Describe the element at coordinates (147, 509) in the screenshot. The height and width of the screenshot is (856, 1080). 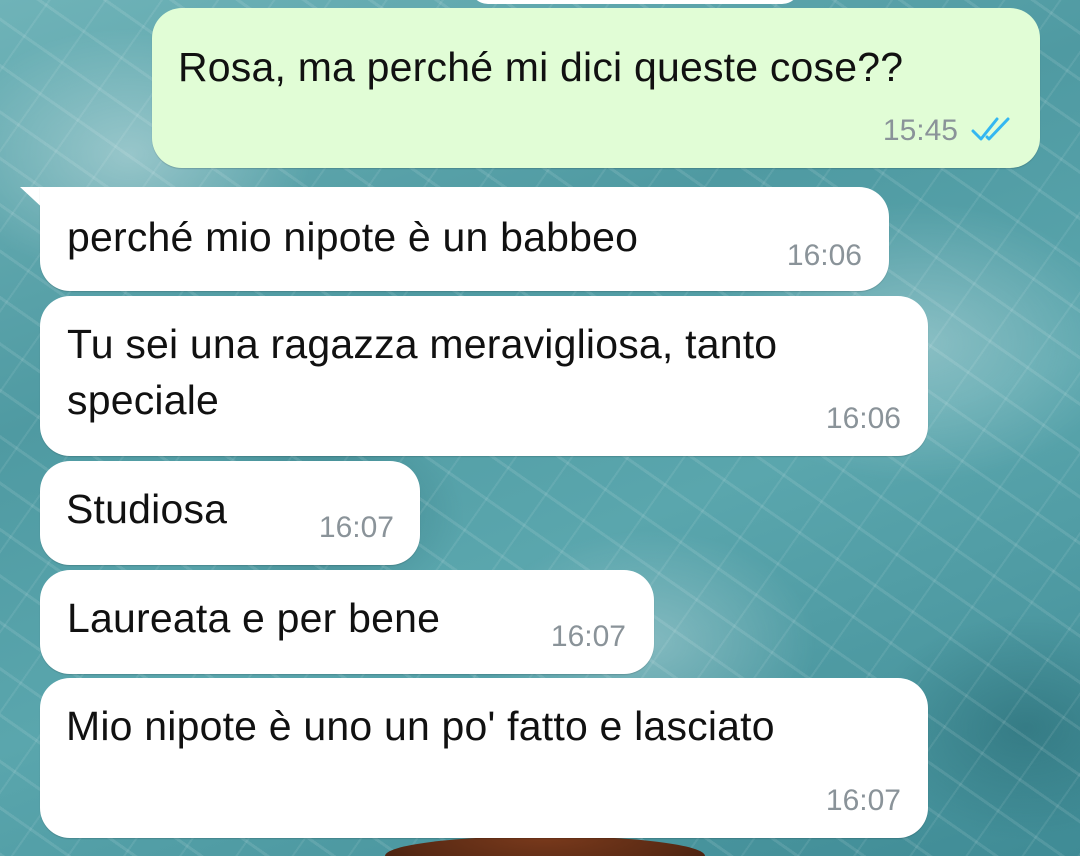
I see `message-text: Studiosa` at that location.